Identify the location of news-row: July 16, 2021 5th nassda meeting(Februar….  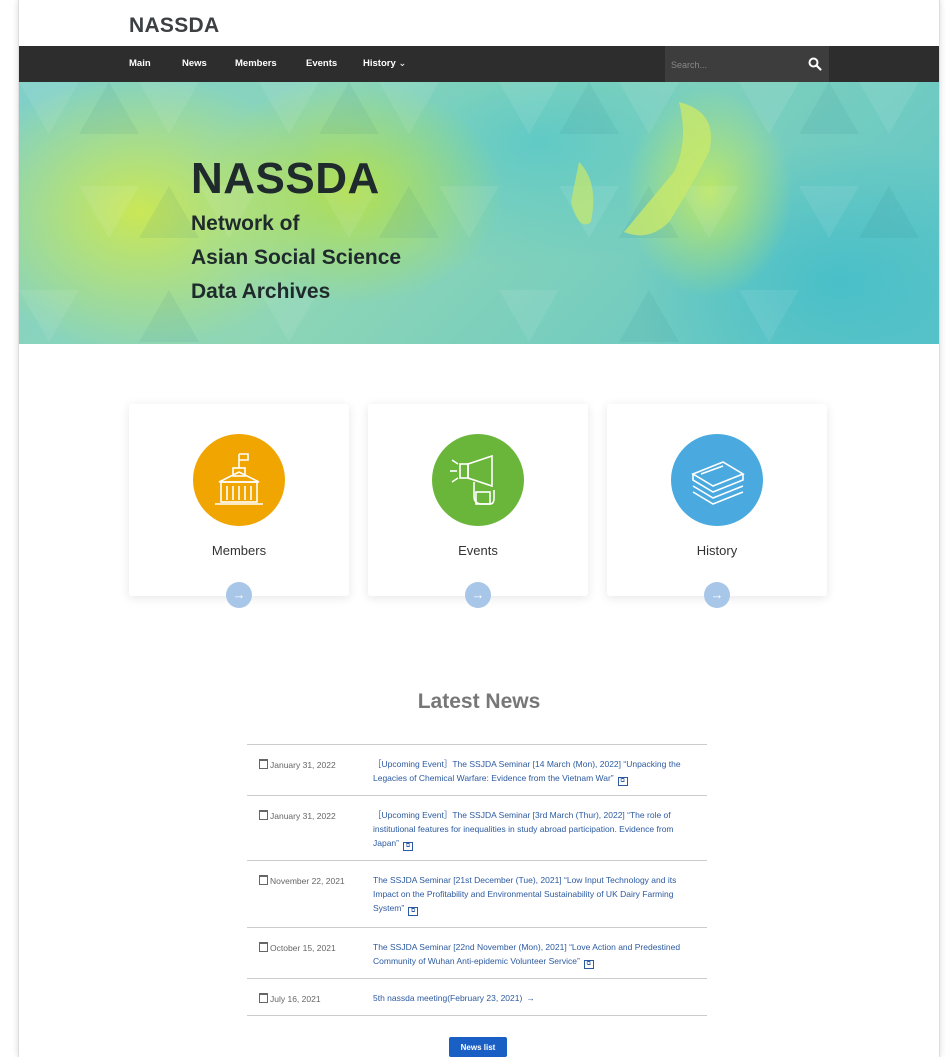
(477, 997).